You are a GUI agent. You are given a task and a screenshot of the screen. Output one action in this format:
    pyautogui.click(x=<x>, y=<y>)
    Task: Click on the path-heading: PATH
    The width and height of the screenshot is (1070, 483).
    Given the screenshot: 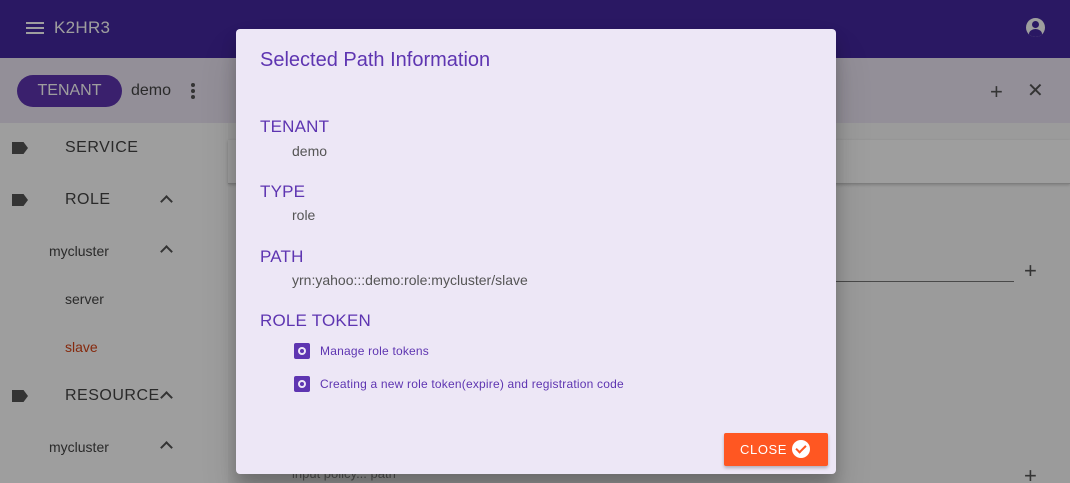 What is the action you would take?
    pyautogui.click(x=282, y=256)
    